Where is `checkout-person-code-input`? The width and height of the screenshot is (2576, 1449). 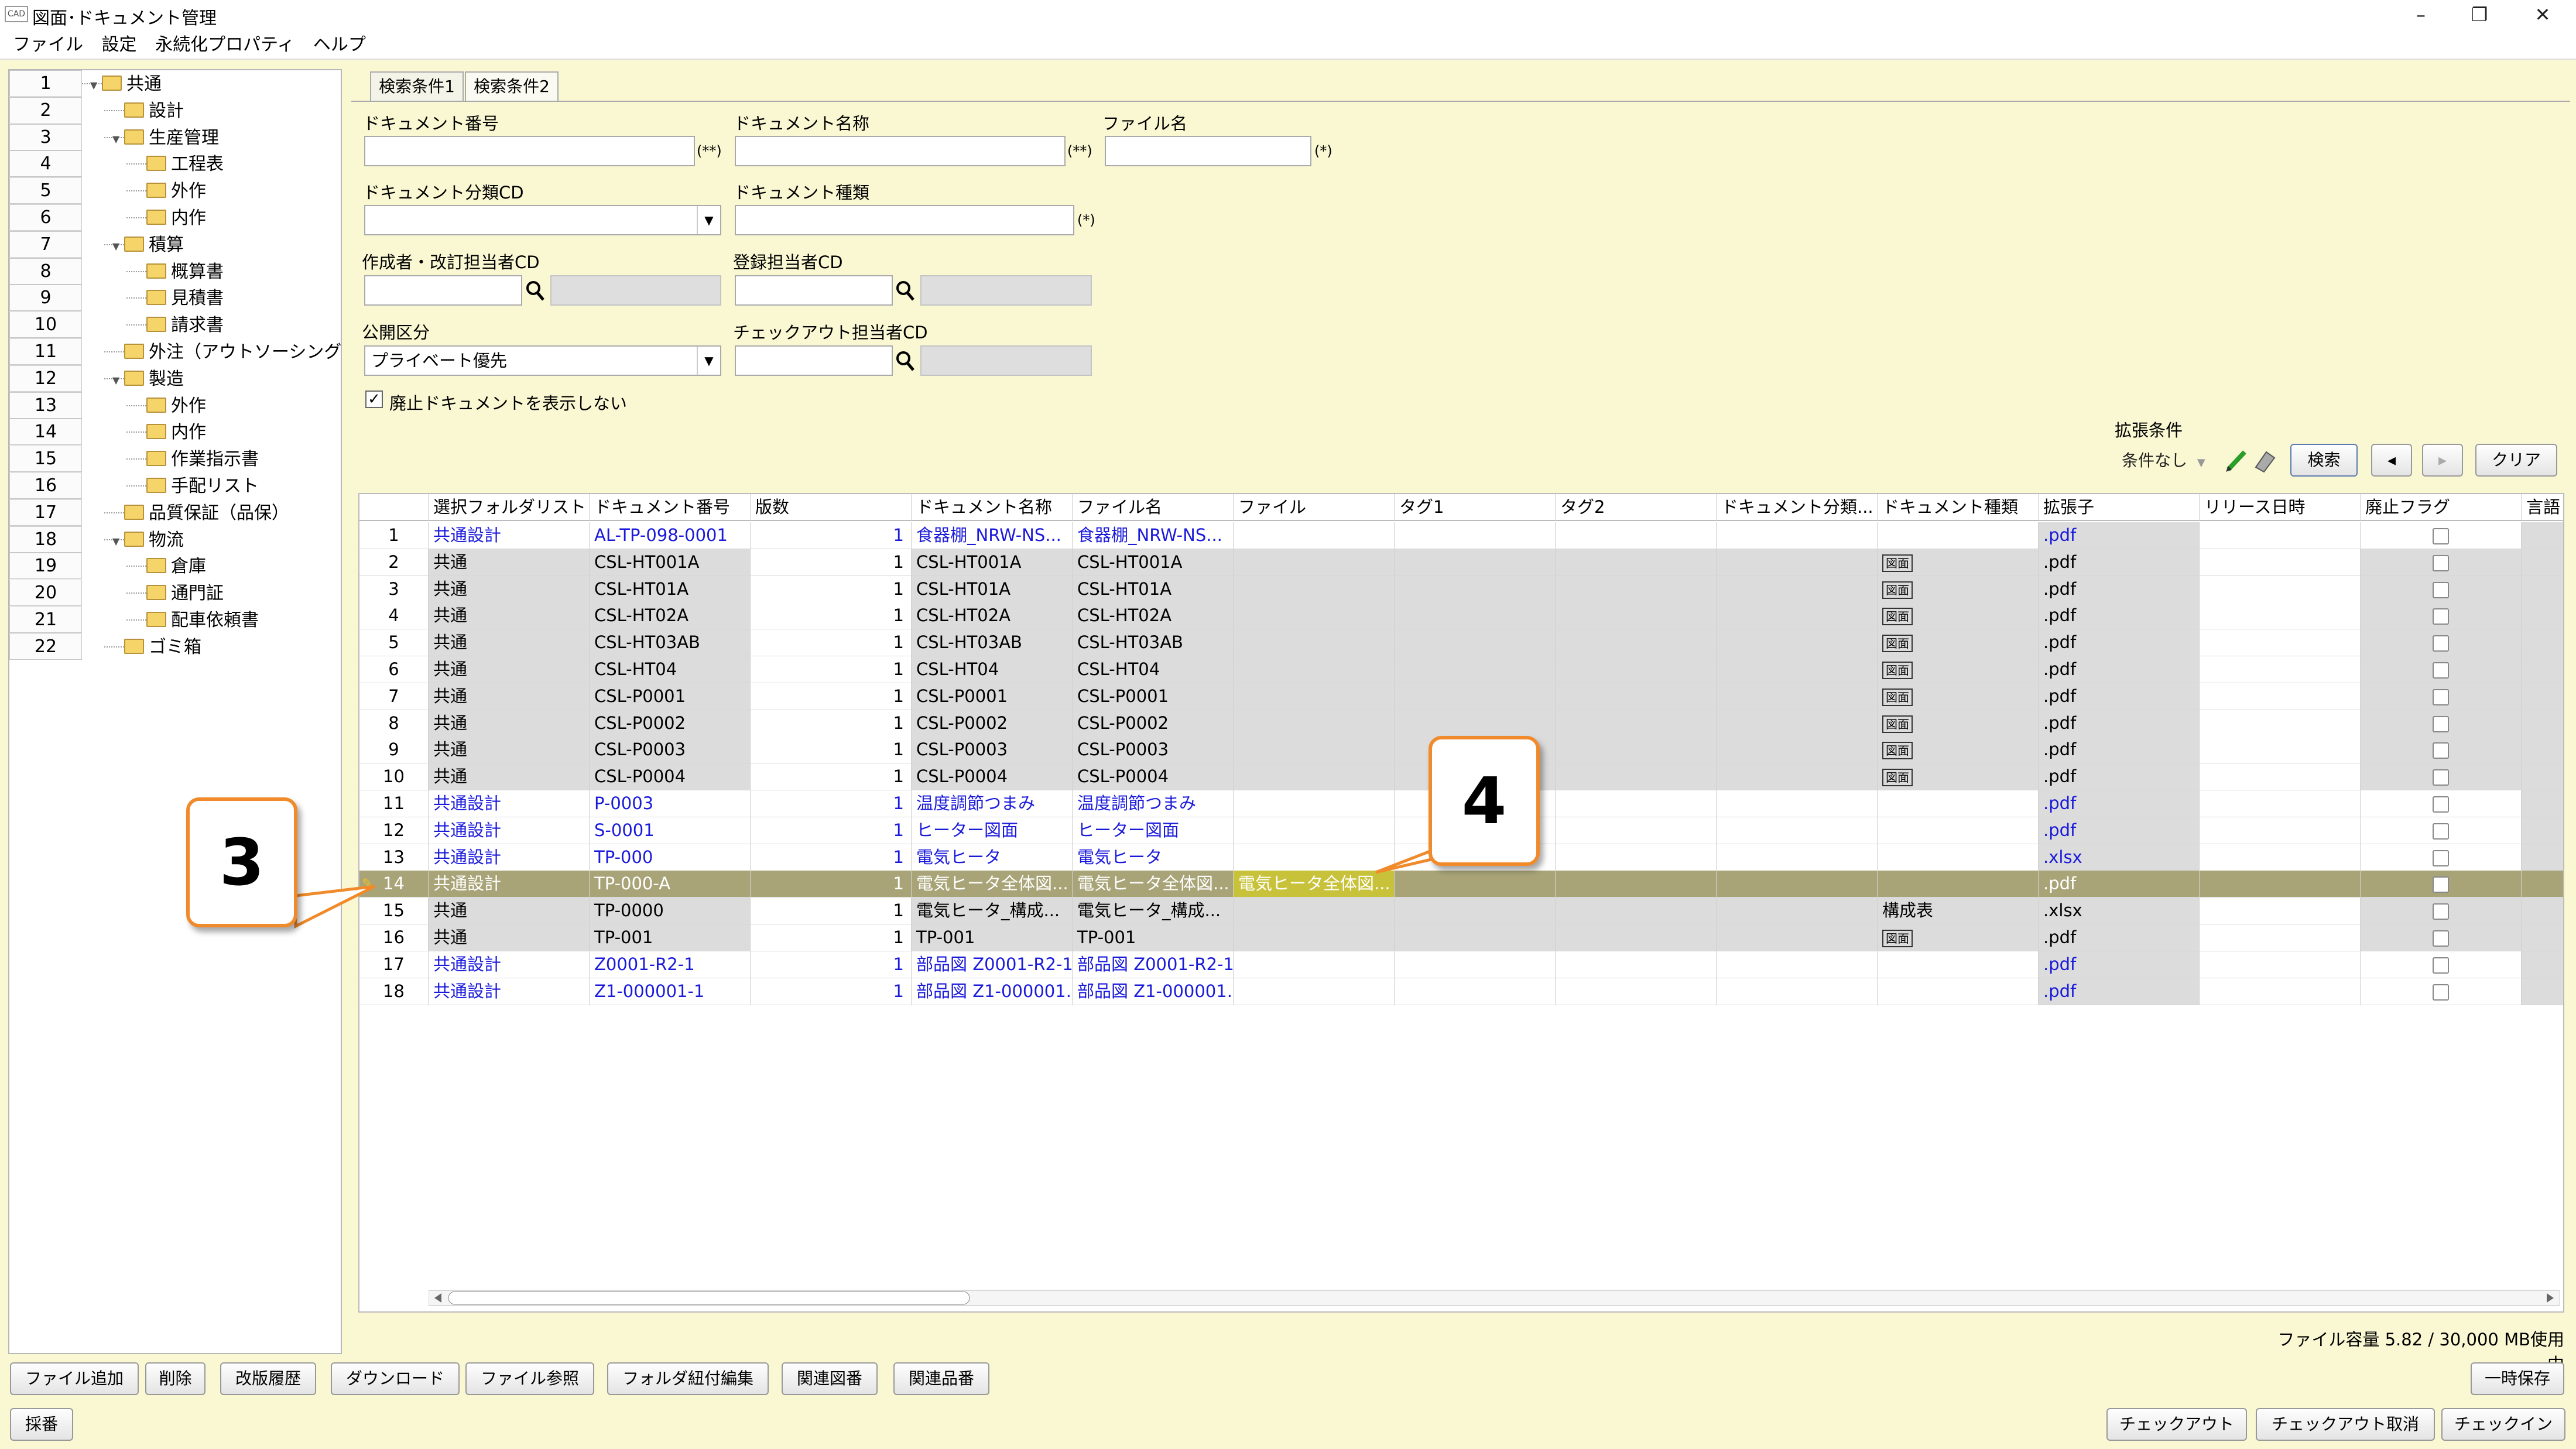
checkout-person-code-input is located at coordinates (814, 360).